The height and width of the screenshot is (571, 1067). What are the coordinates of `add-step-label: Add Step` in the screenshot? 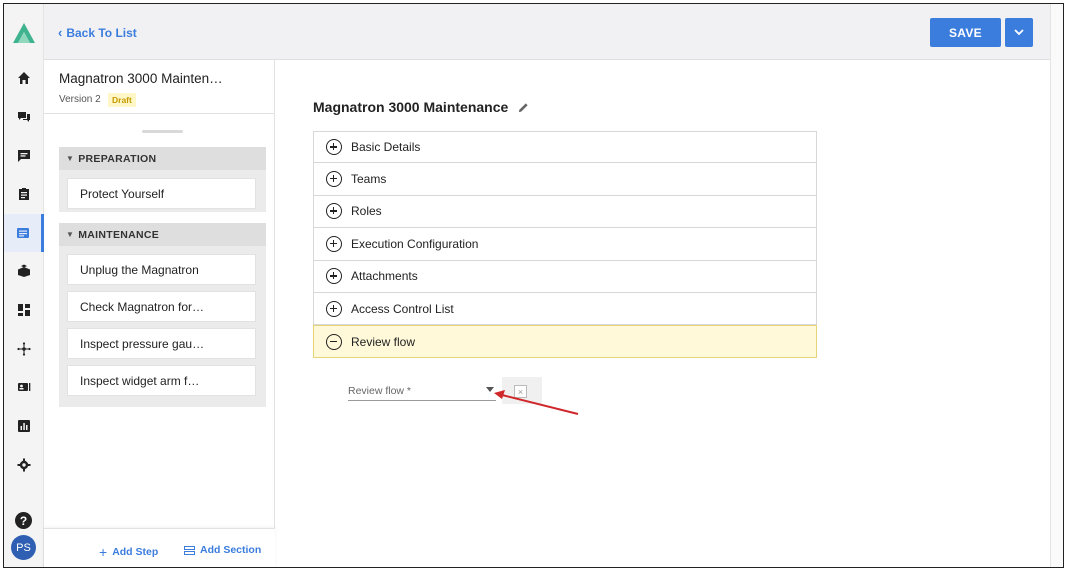 It's located at (135, 552).